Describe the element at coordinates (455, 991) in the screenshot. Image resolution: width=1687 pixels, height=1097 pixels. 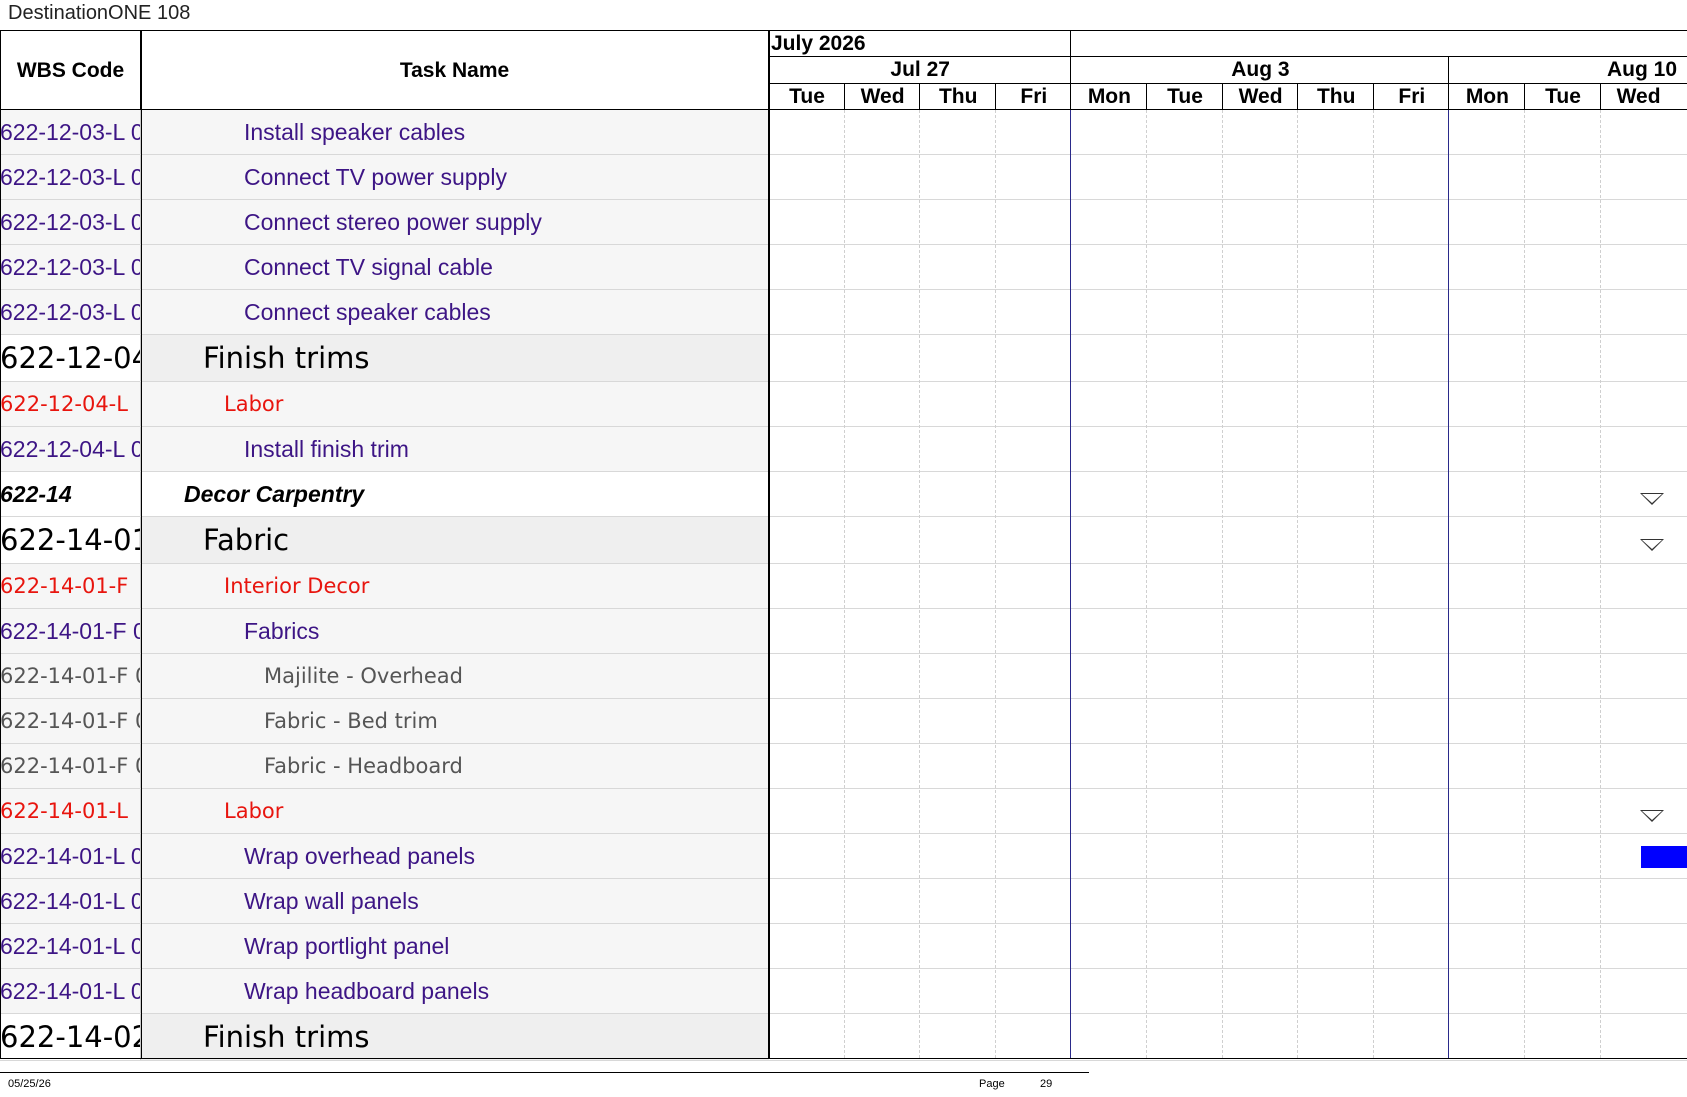
I see `task-name-cell: Wrap headboard panels` at that location.